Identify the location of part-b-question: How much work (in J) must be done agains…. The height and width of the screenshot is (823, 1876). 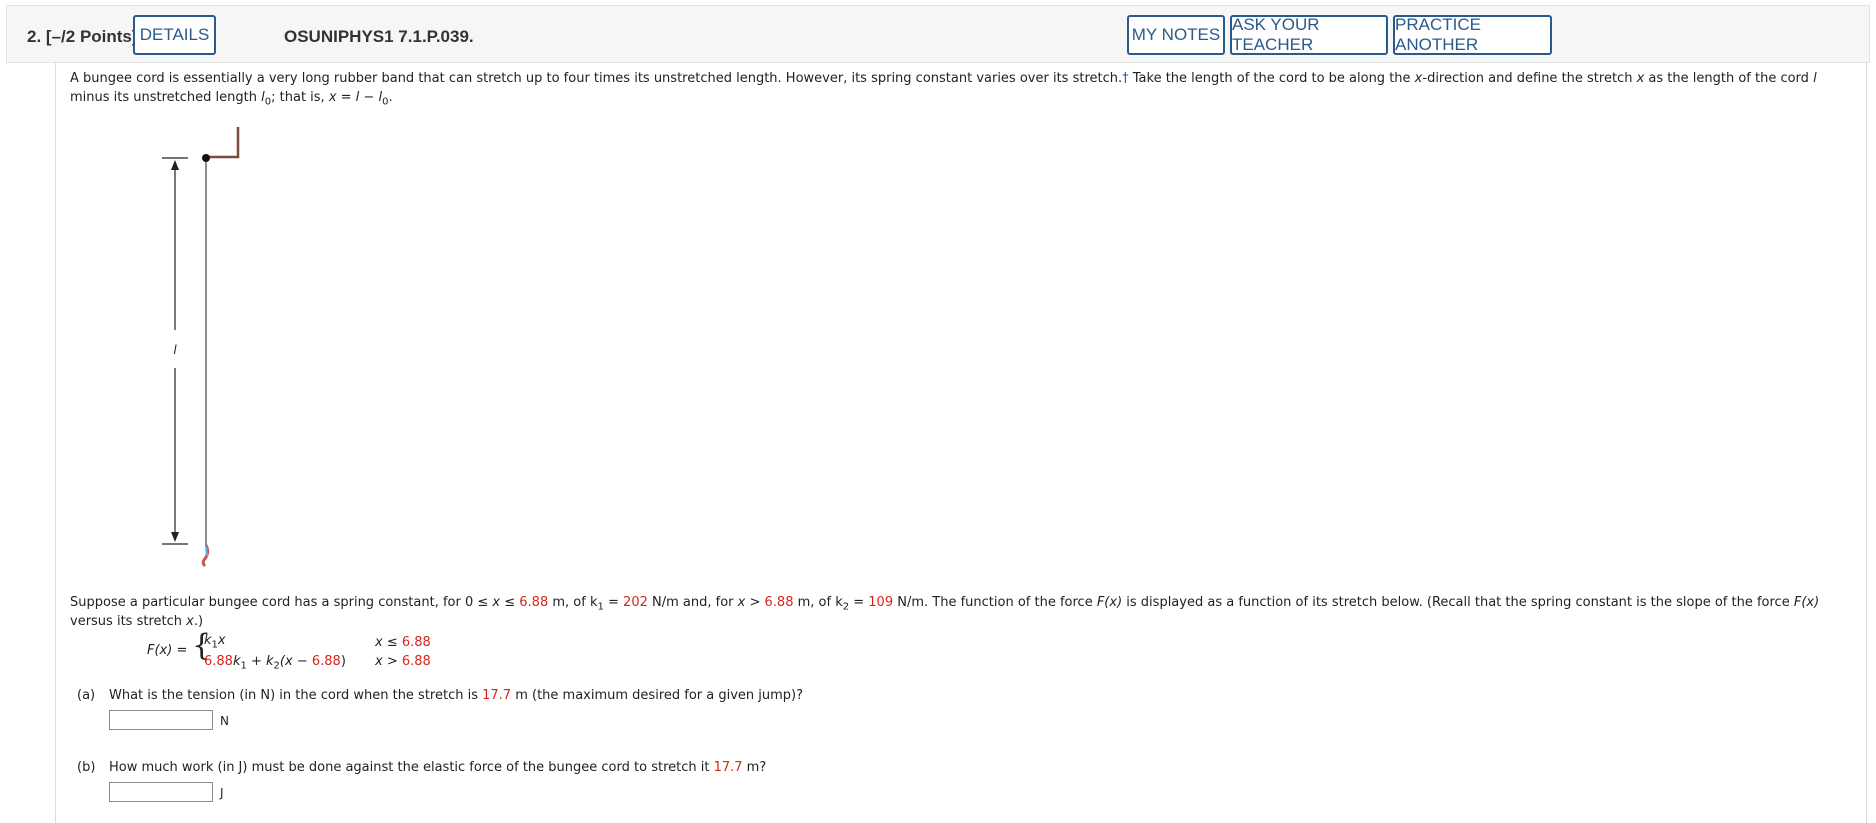
(438, 767).